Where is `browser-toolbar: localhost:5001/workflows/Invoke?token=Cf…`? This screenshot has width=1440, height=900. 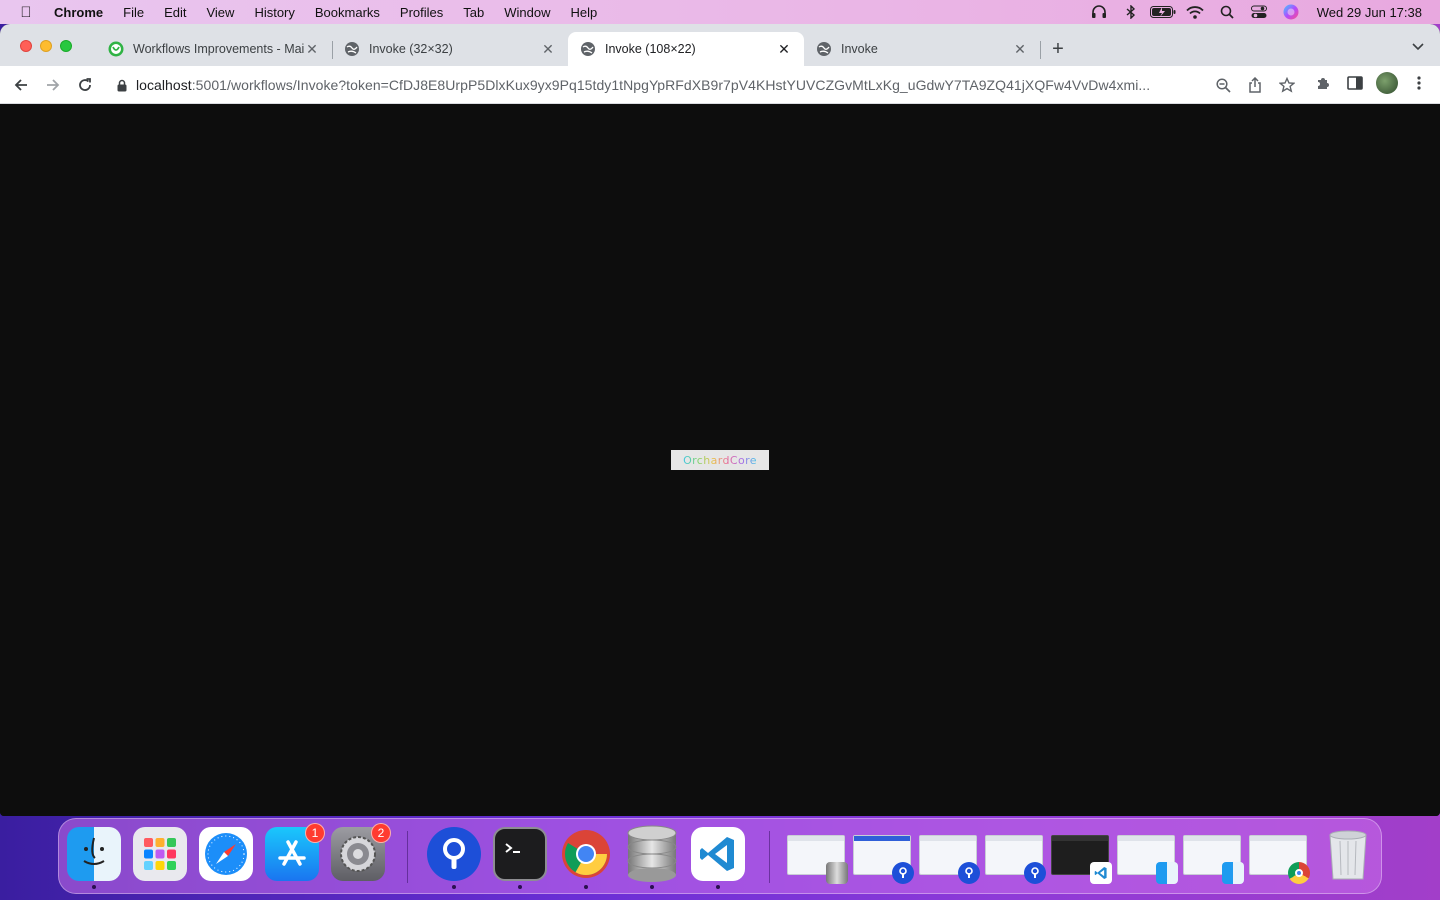 browser-toolbar: localhost:5001/workflows/Invoke?token=Cf… is located at coordinates (720, 85).